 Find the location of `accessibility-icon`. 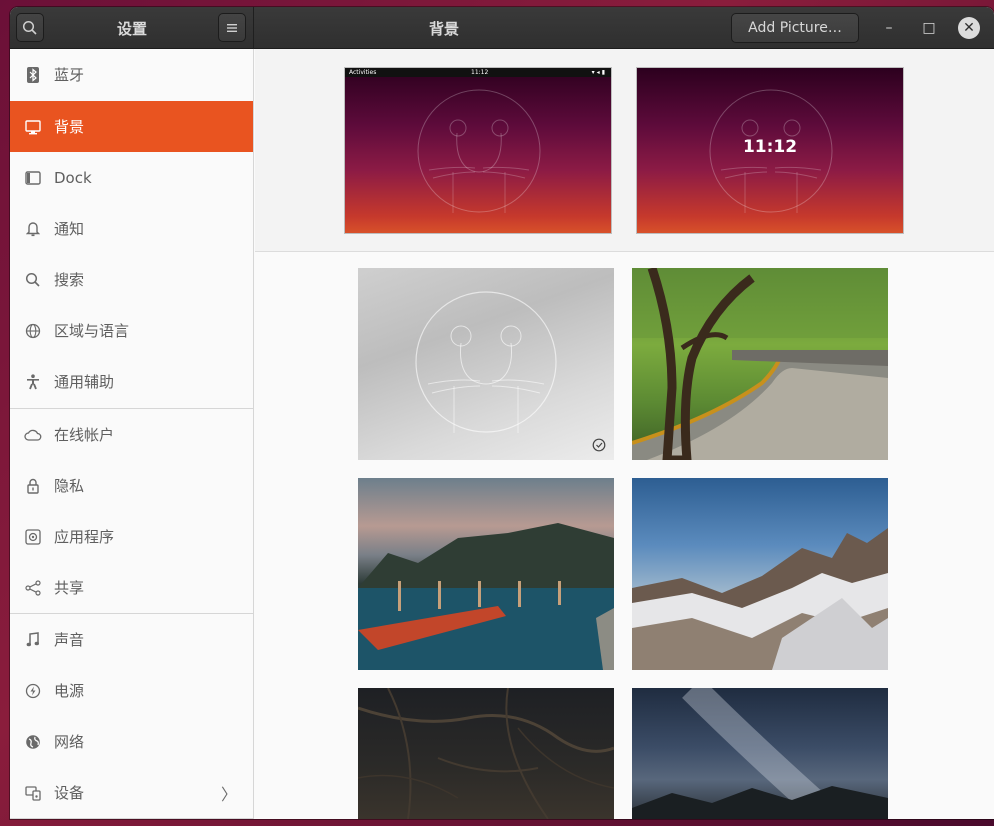

accessibility-icon is located at coordinates (33, 382).